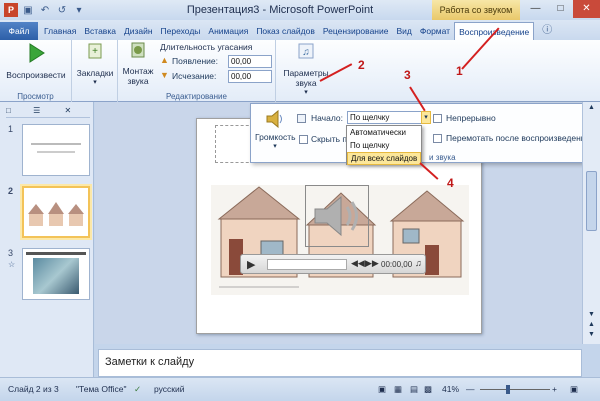  I want to click on volume-icon, so click(274, 119).